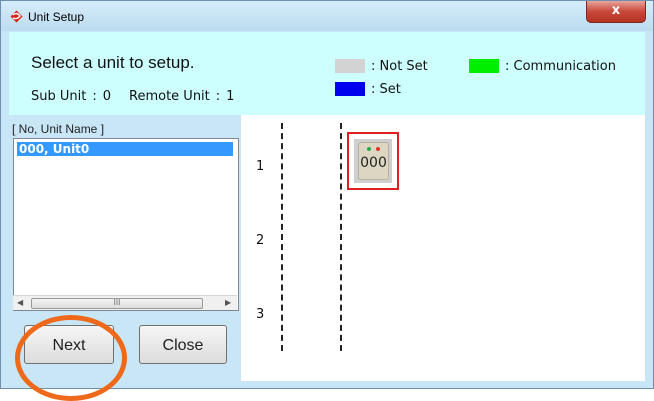 Image resolution: width=654 pixels, height=401 pixels. Describe the element at coordinates (341, 237) in the screenshot. I see `column-divider-right` at that location.